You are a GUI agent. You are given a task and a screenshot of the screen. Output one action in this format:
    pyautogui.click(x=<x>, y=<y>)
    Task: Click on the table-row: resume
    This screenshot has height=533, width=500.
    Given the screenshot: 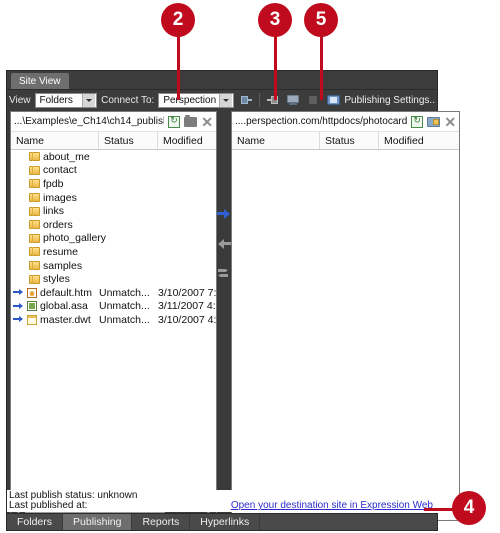 What is the action you would take?
    pyautogui.click(x=113, y=252)
    